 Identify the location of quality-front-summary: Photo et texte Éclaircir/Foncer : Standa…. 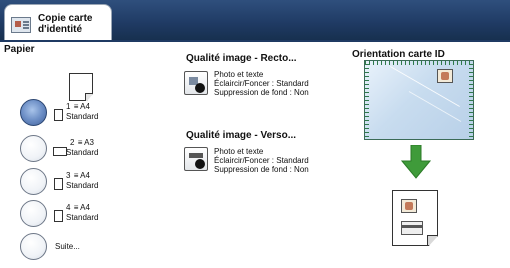
(261, 83).